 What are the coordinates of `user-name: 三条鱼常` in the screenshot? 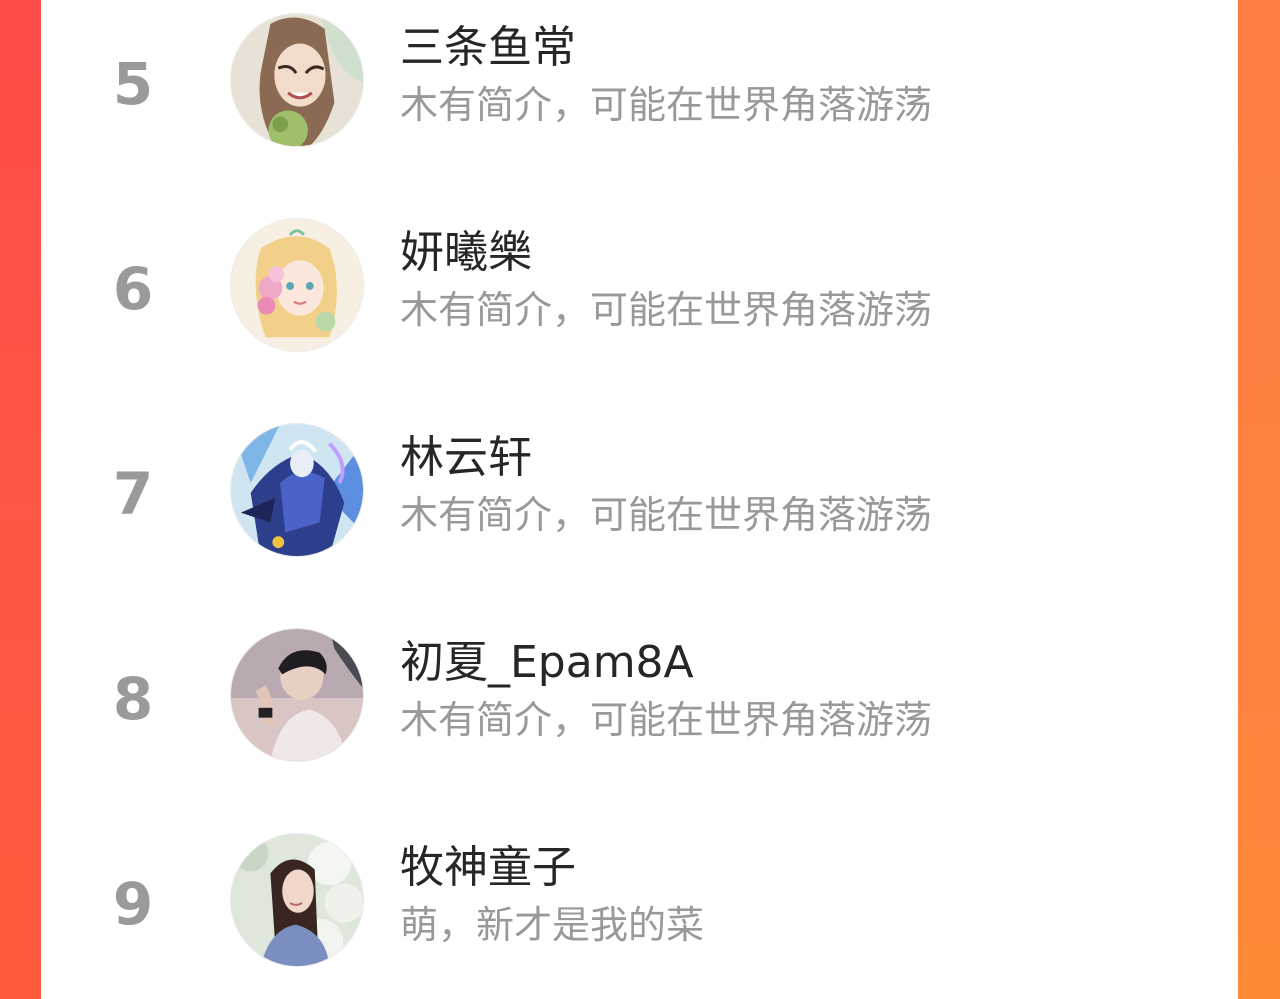 It's located at (488, 48).